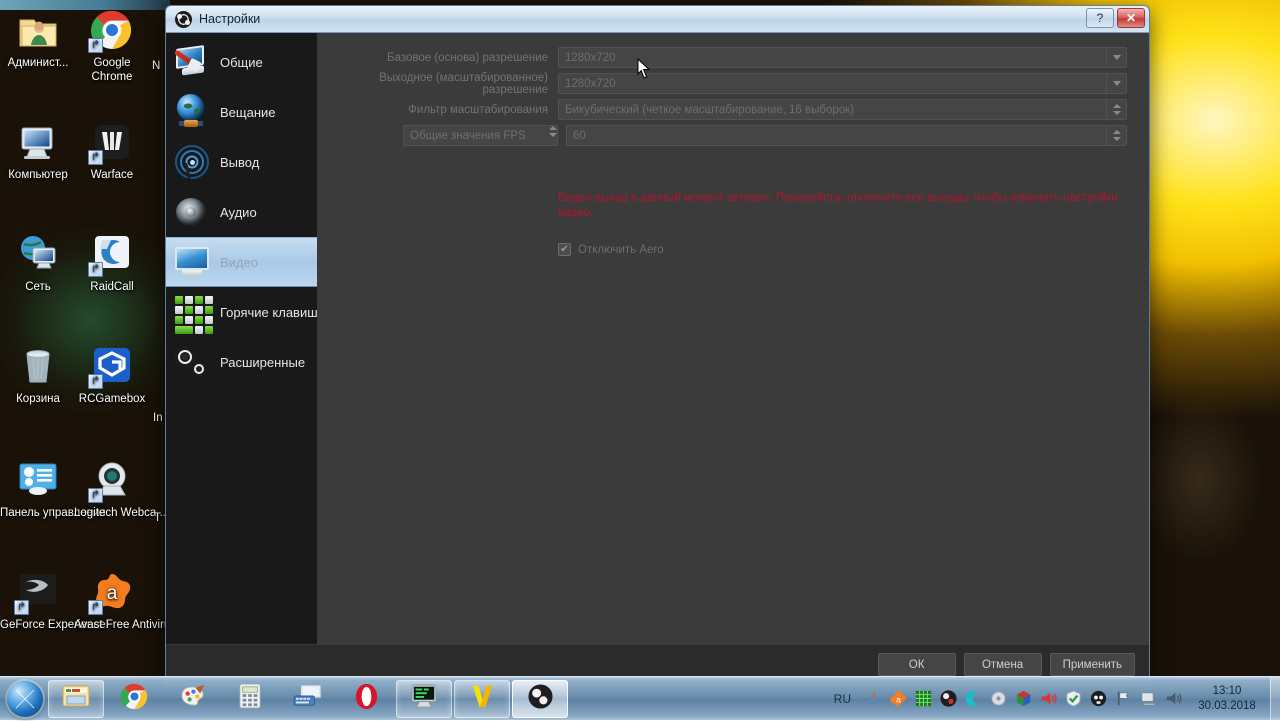 The height and width of the screenshot is (721, 1280). What do you see at coordinates (366, 699) in the screenshot?
I see `taskbar-opera` at bounding box center [366, 699].